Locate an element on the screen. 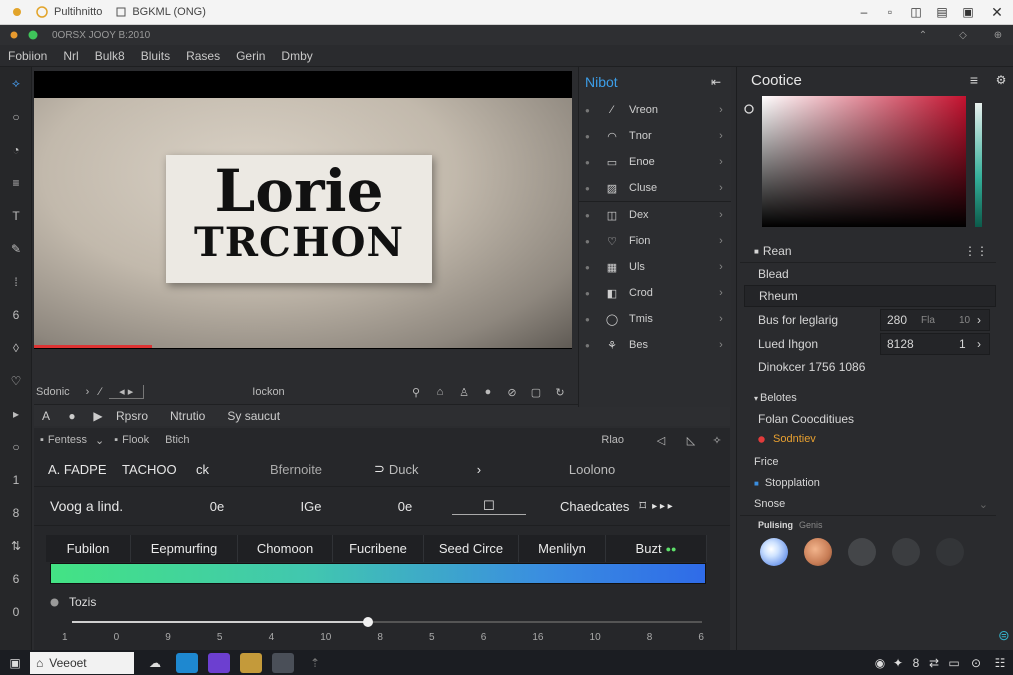 The image size is (1013, 675). timeline-scrubber is located at coordinates (387, 622).